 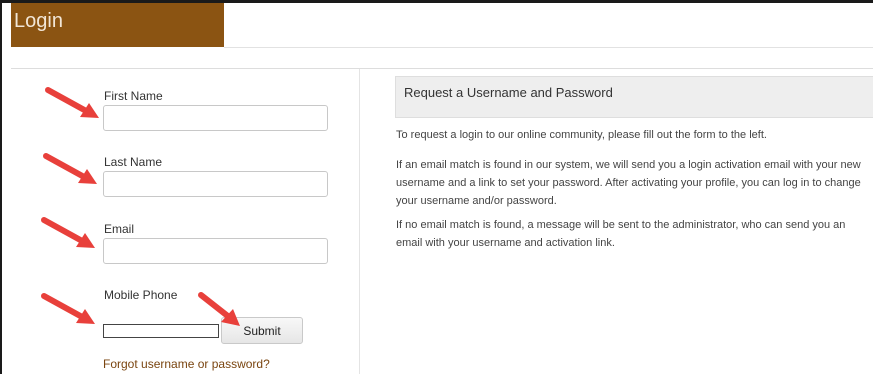 I want to click on login-header-tab: Login, so click(x=117, y=25).